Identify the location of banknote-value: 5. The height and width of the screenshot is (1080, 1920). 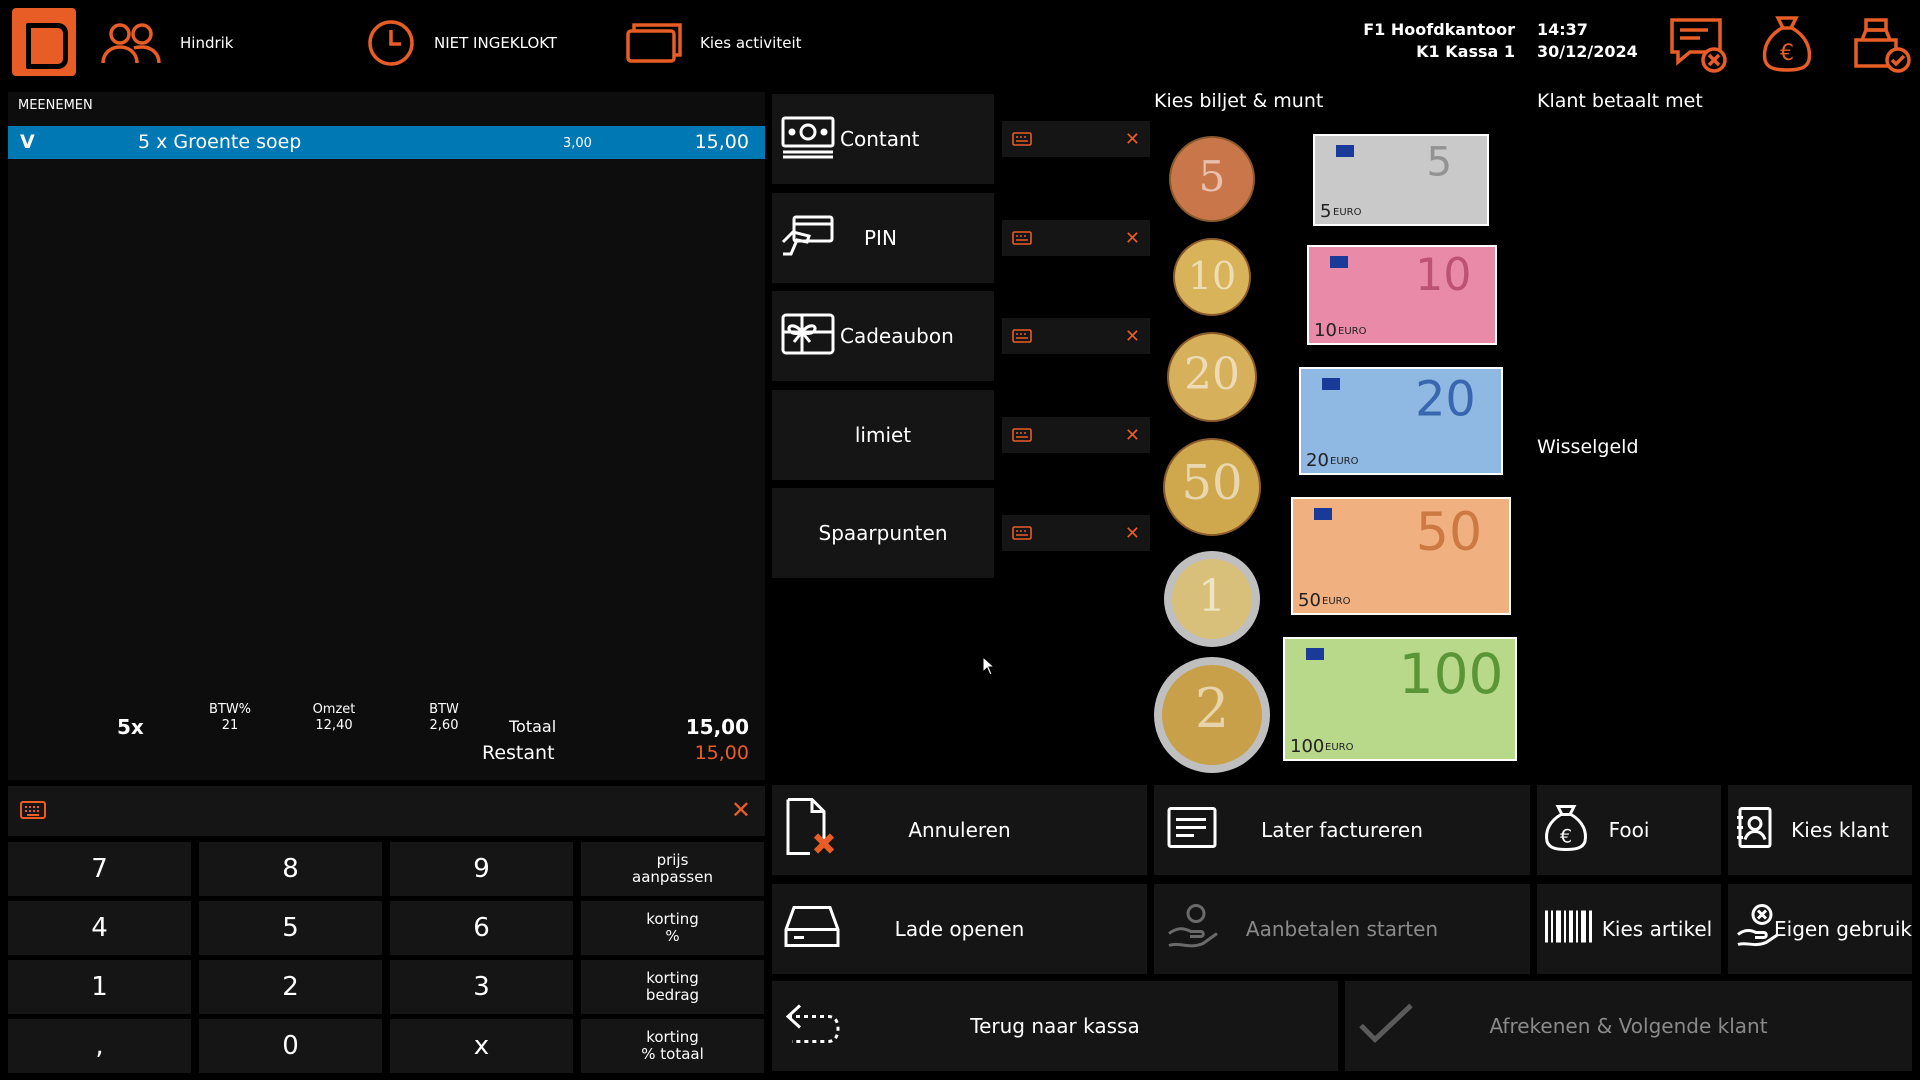
(1439, 162).